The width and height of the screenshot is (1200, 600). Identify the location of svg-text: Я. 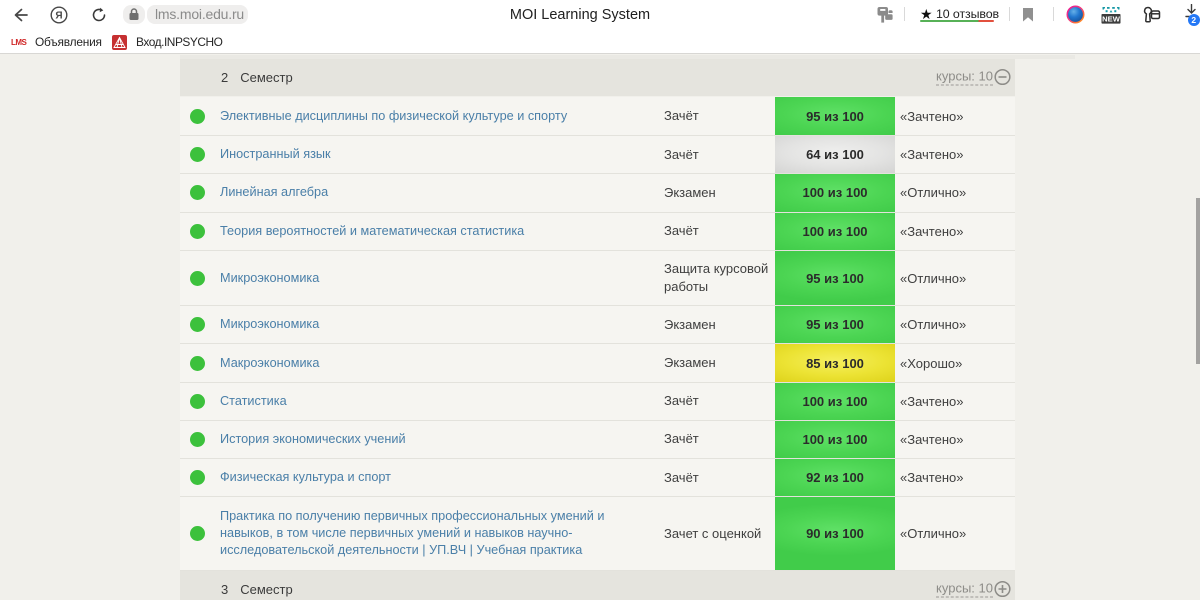
(58, 16).